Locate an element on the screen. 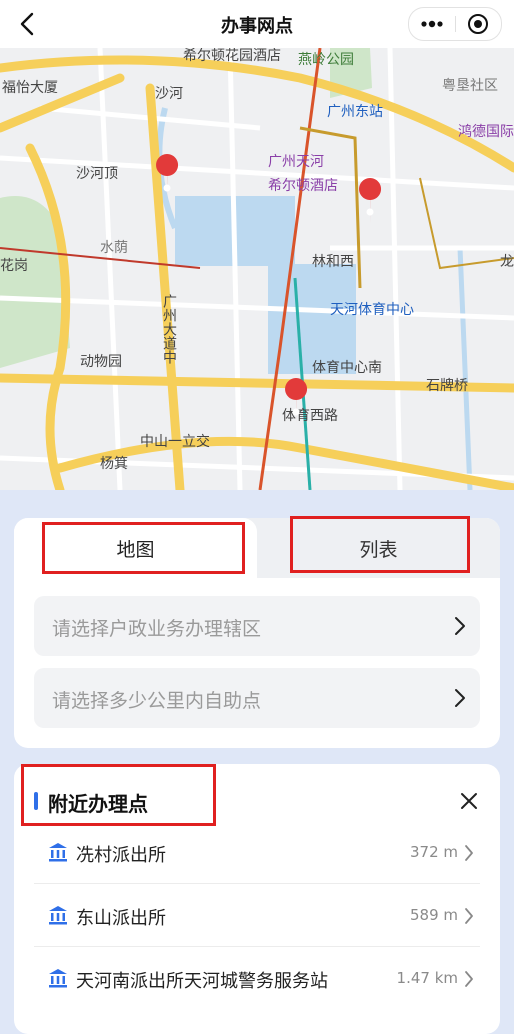  station-distance: 589 m is located at coordinates (433, 915).